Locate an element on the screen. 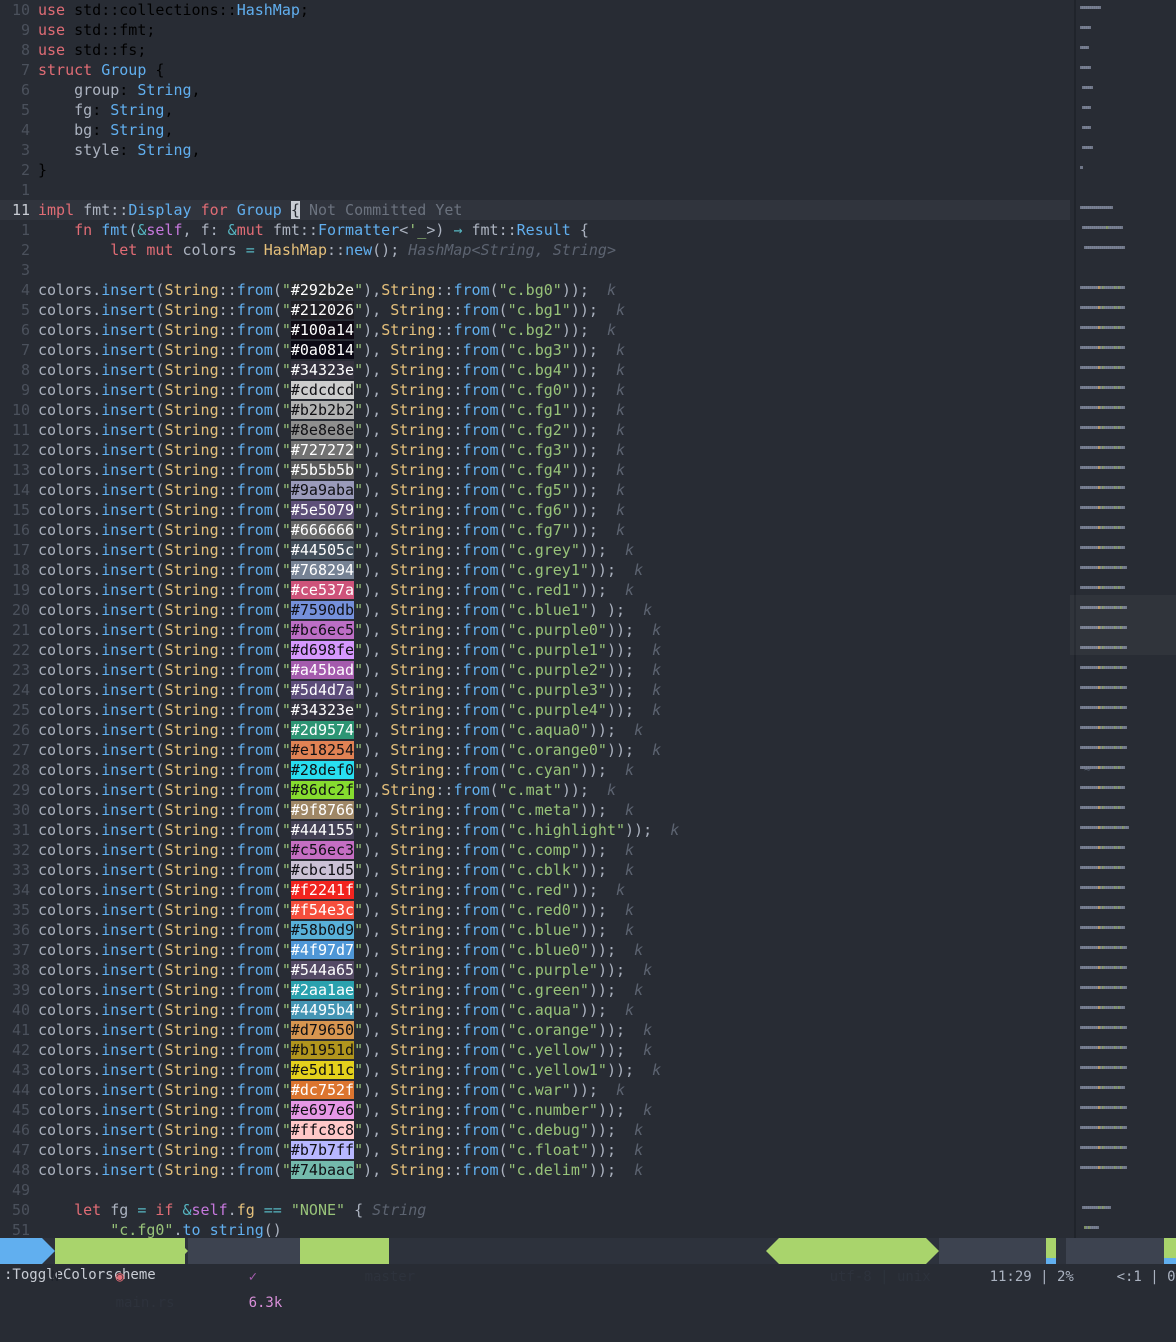  line-content: "c.fg0".to_string() is located at coordinates (196, 1229).